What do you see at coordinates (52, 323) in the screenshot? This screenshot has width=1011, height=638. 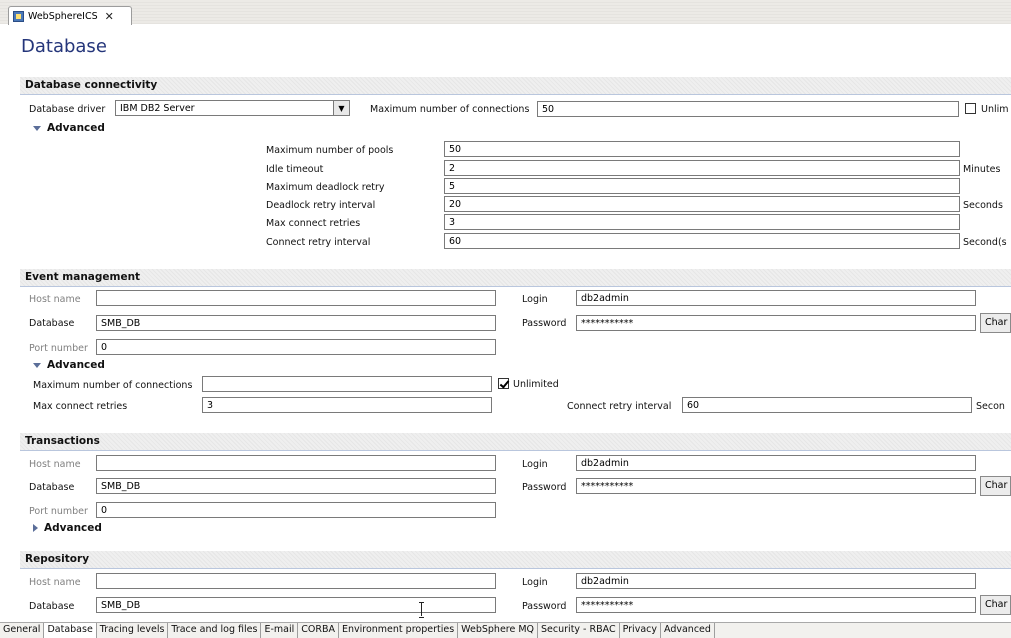 I see `event-database-label: Database` at bounding box center [52, 323].